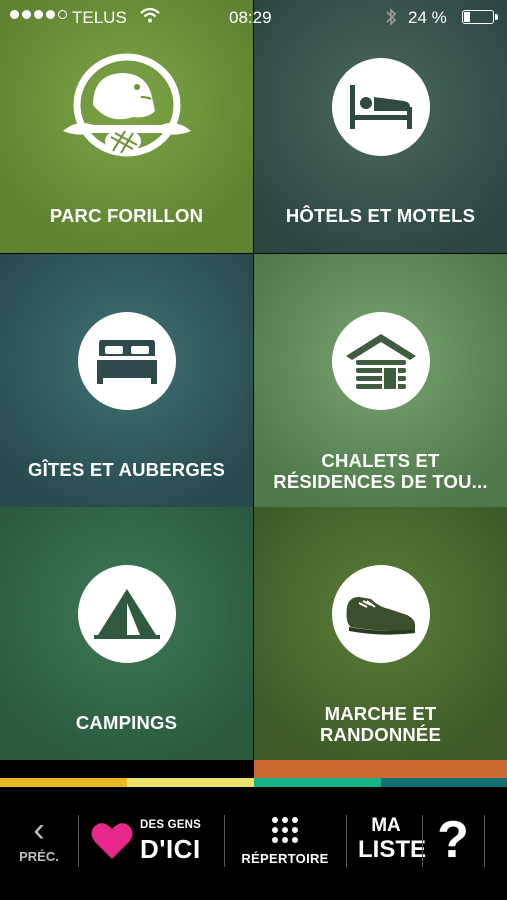  I want to click on battery-level, so click(467, 17).